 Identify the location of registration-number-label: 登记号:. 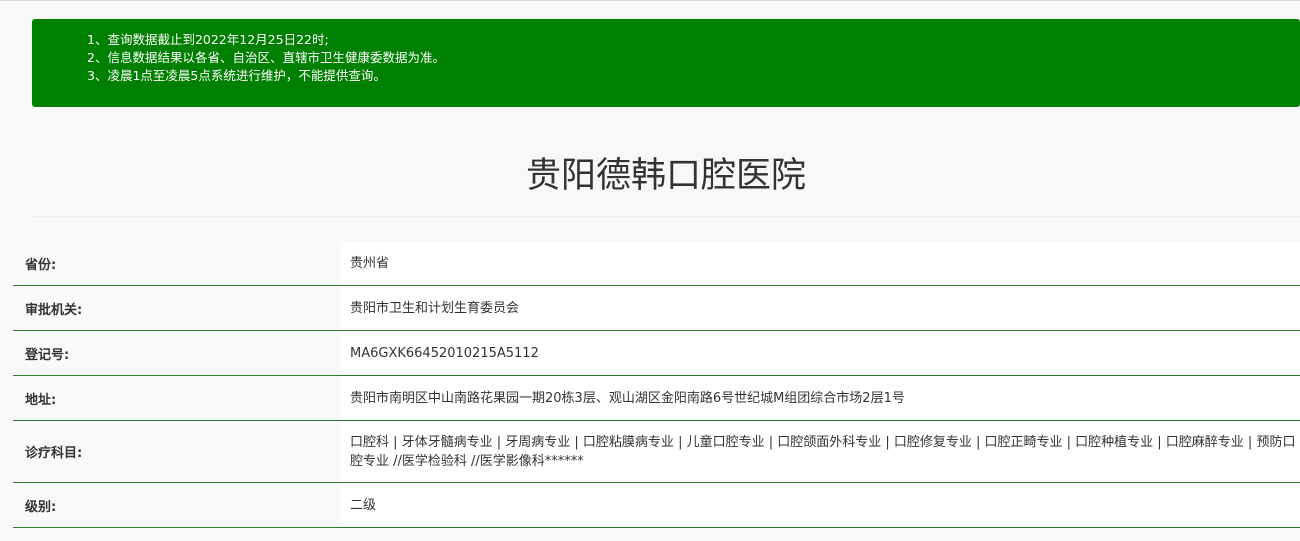
(176, 353).